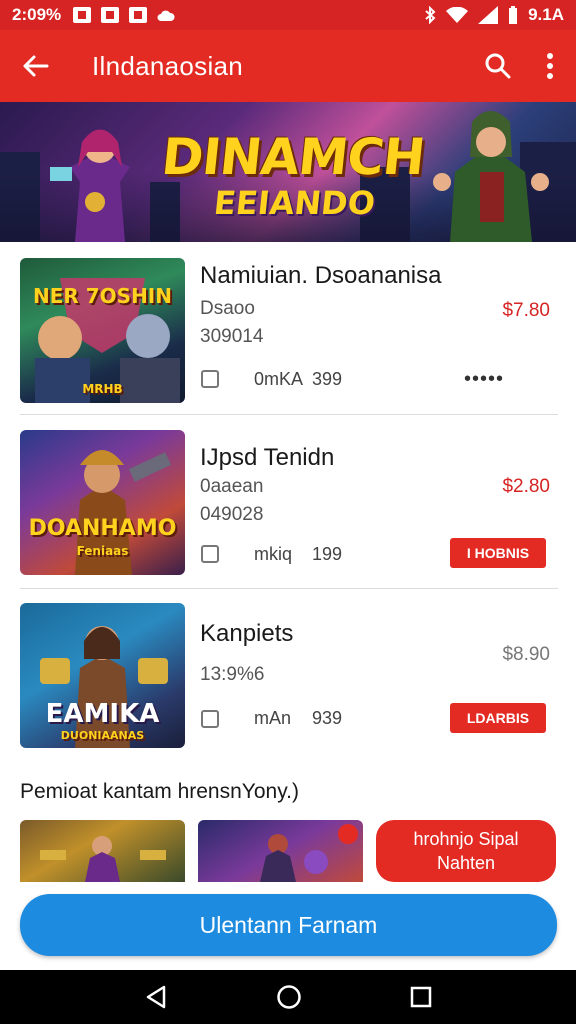 This screenshot has height=1024, width=576. I want to click on search-icon, so click(498, 66).